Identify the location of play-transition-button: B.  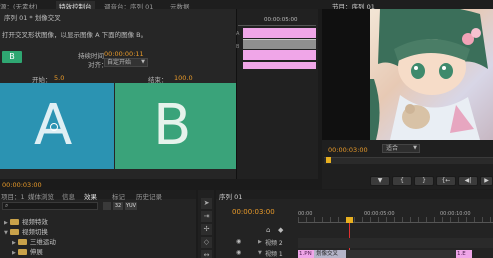
(12, 57).